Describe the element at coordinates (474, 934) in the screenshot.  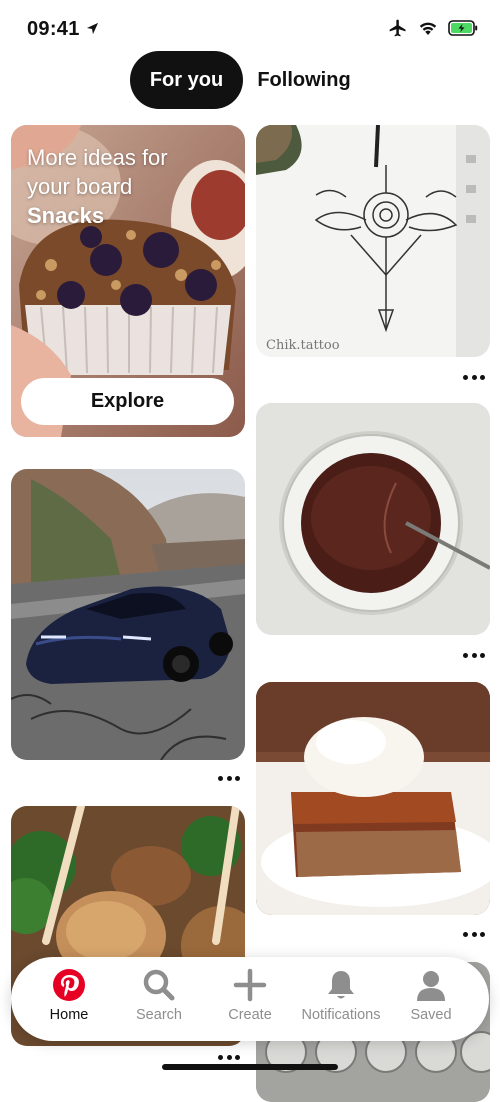
I see `pin-dessert-more-button` at that location.